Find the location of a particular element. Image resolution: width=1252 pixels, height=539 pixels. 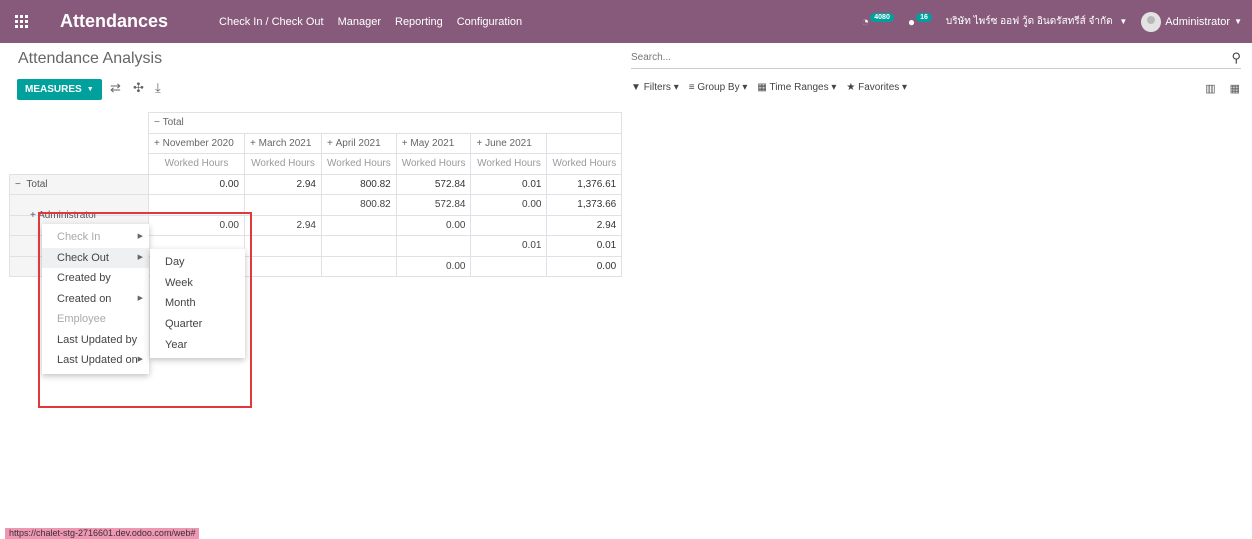

col-header-nov-2020: + November 2020 is located at coordinates (196, 143).